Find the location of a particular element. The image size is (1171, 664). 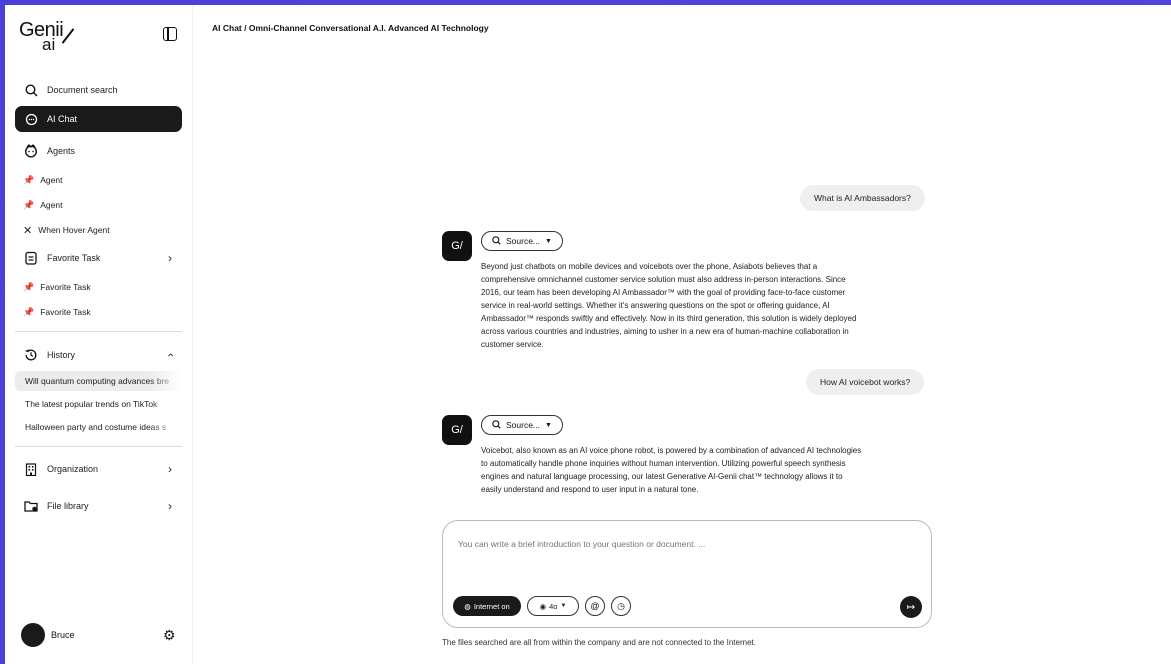

model-select: ◉ 4o ▼ is located at coordinates (553, 606).